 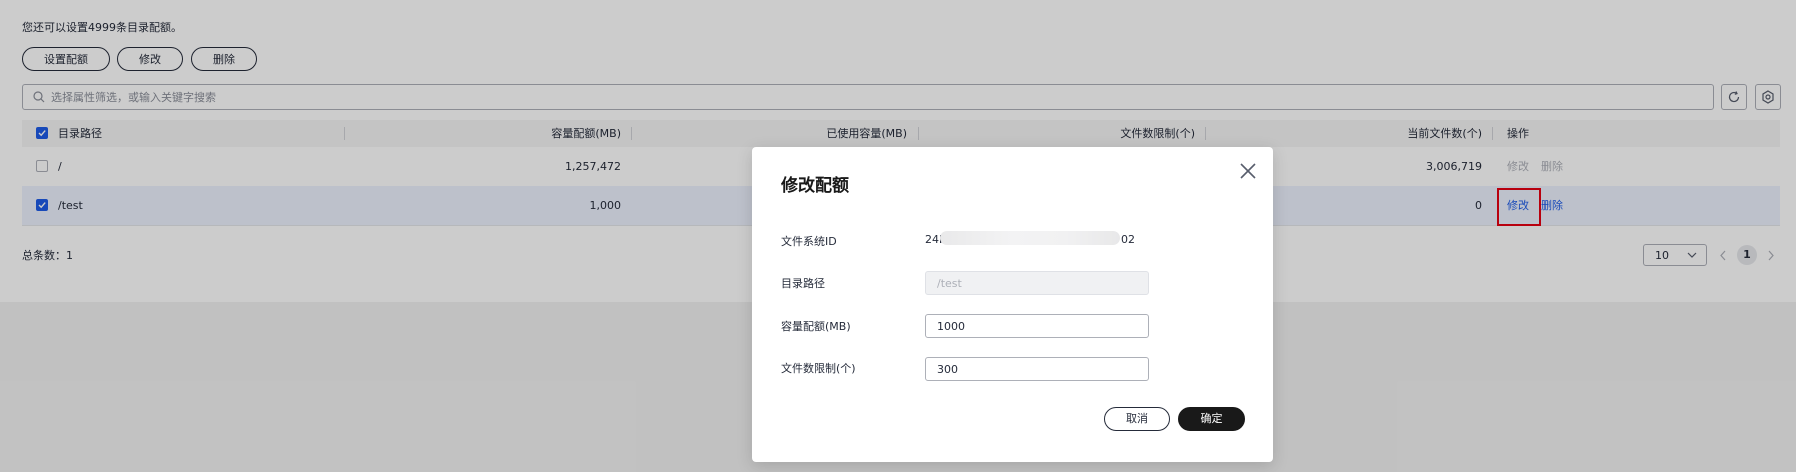 I want to click on capacity-quota-label: 容量配额(MB), so click(x=816, y=326).